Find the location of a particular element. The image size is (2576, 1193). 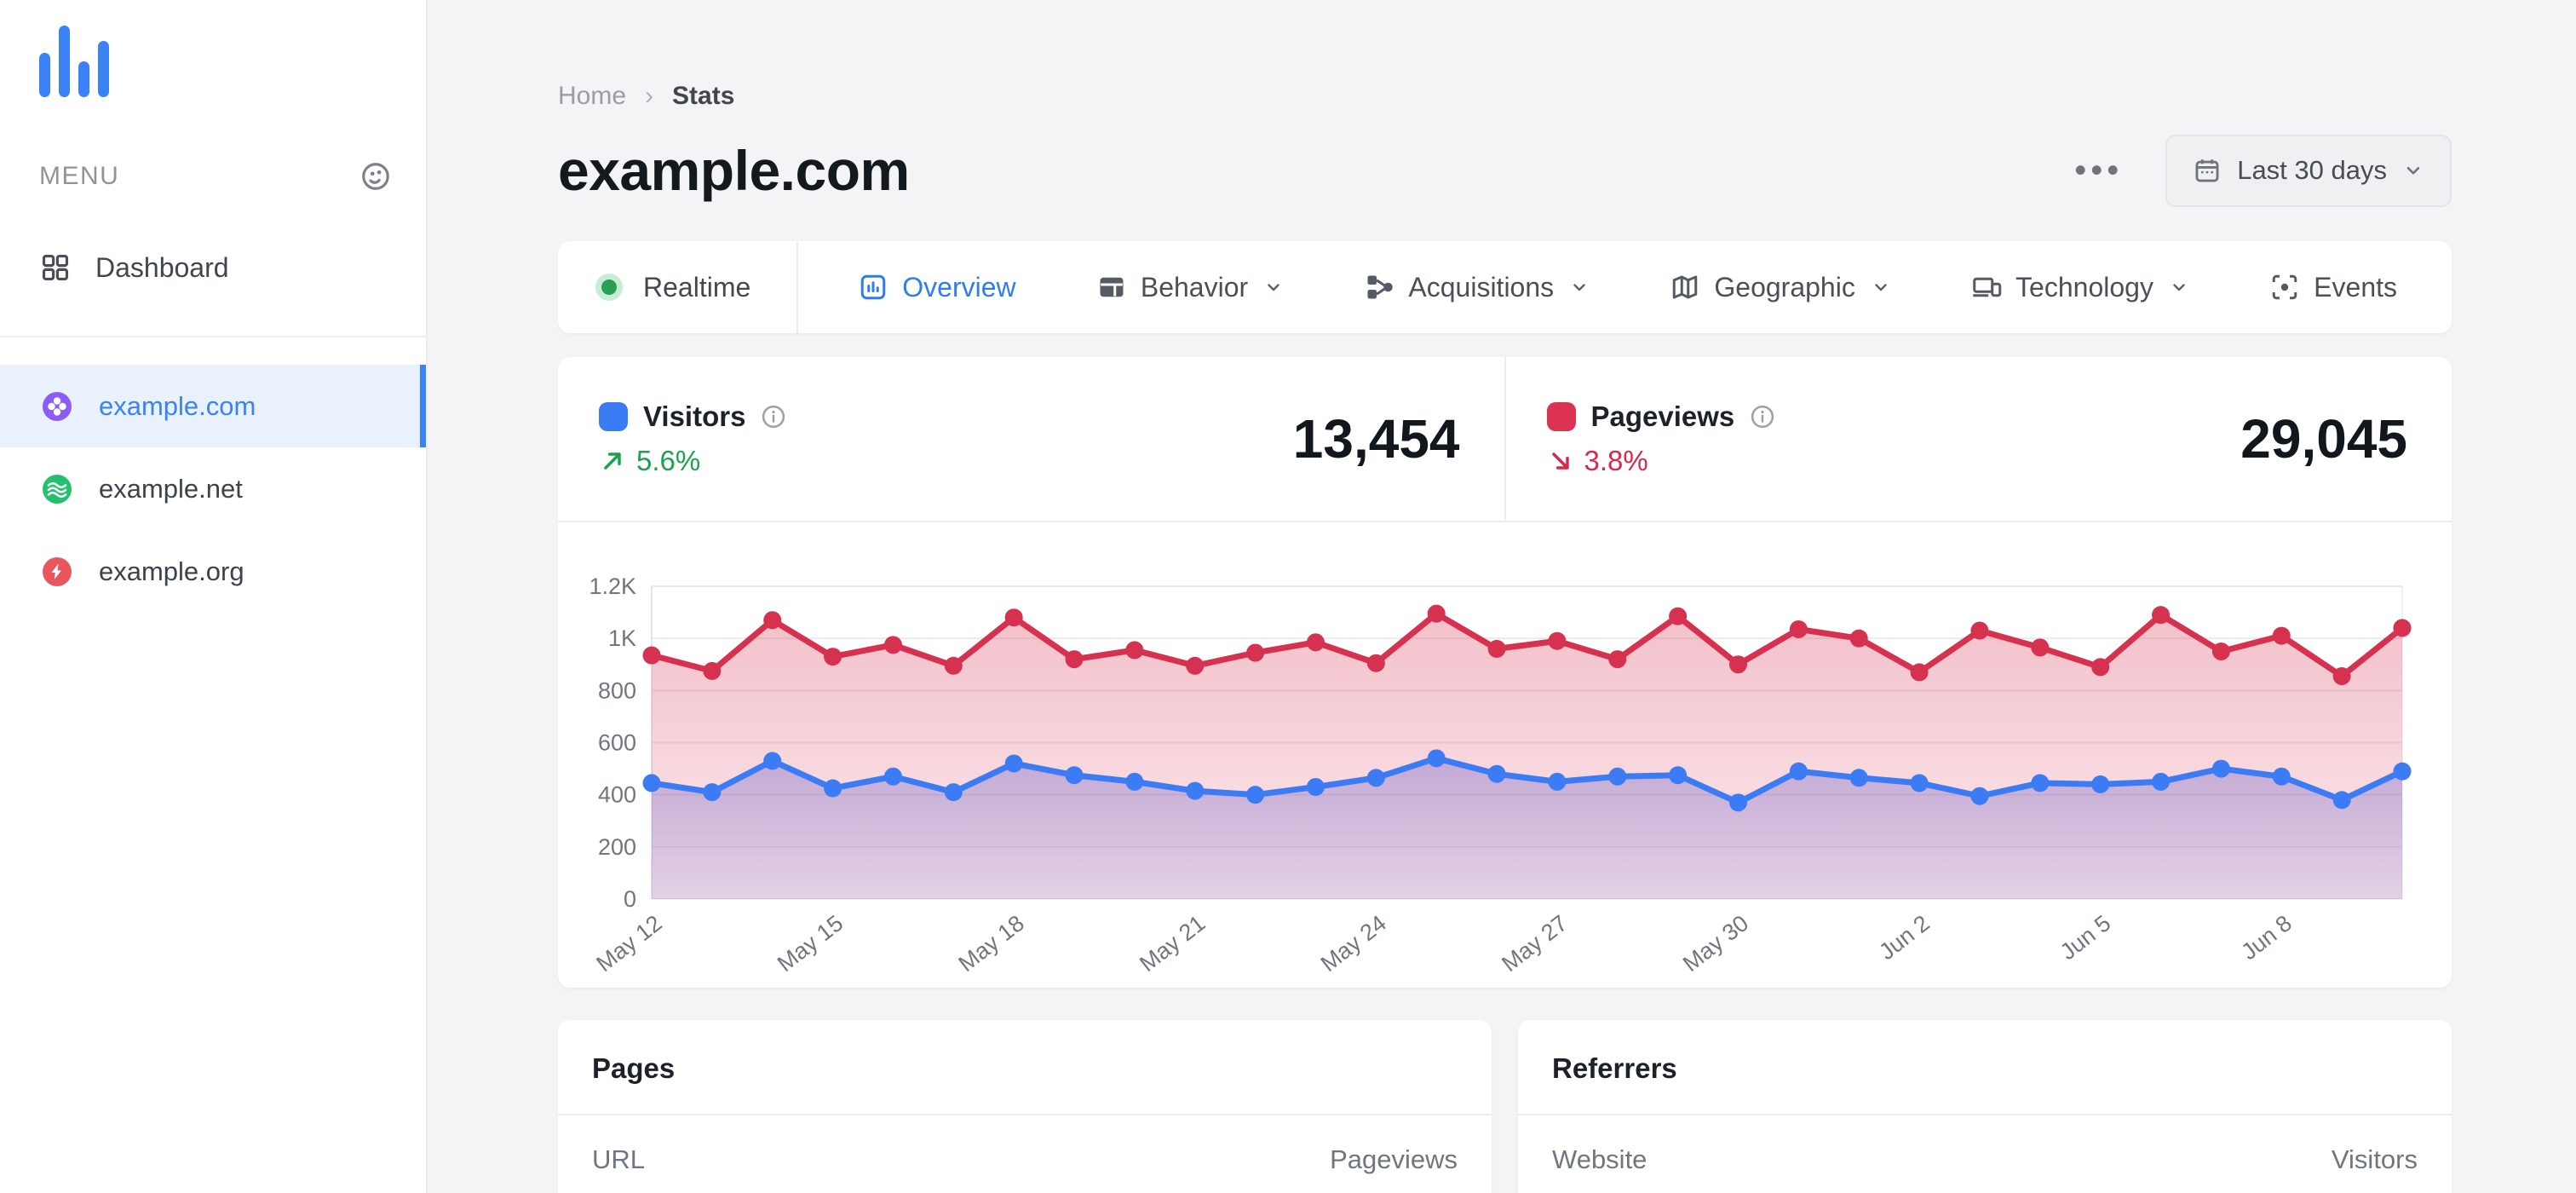

svg-text: Jun 2 is located at coordinates (1905, 938).